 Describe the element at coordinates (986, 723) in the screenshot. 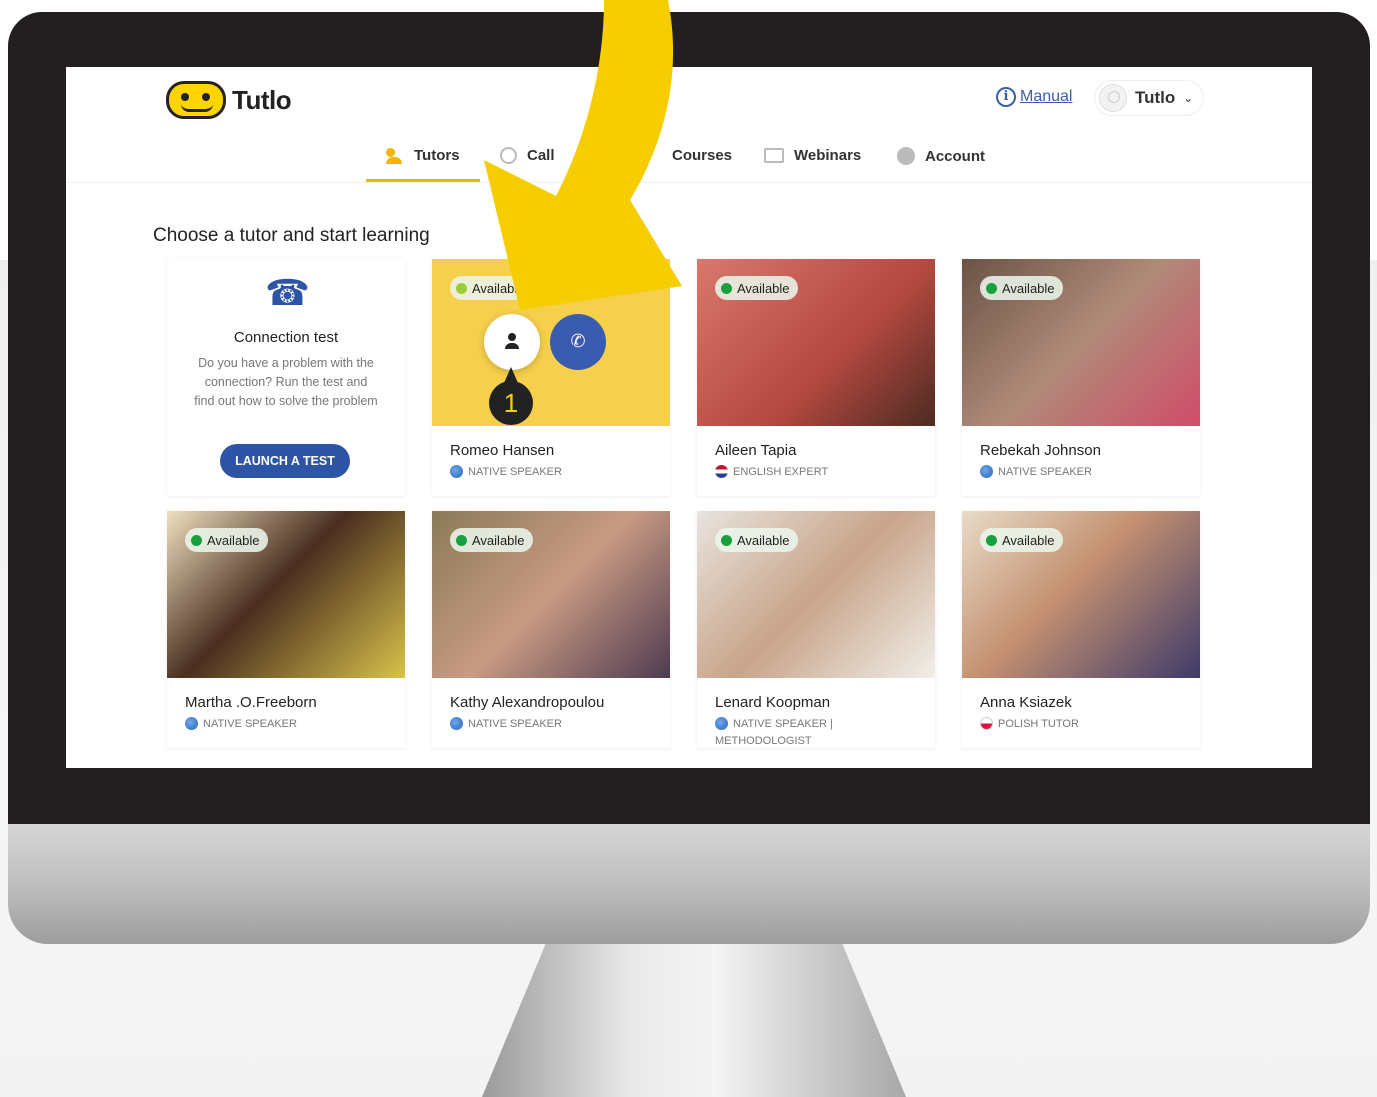

I see `poland-flag-icon` at that location.